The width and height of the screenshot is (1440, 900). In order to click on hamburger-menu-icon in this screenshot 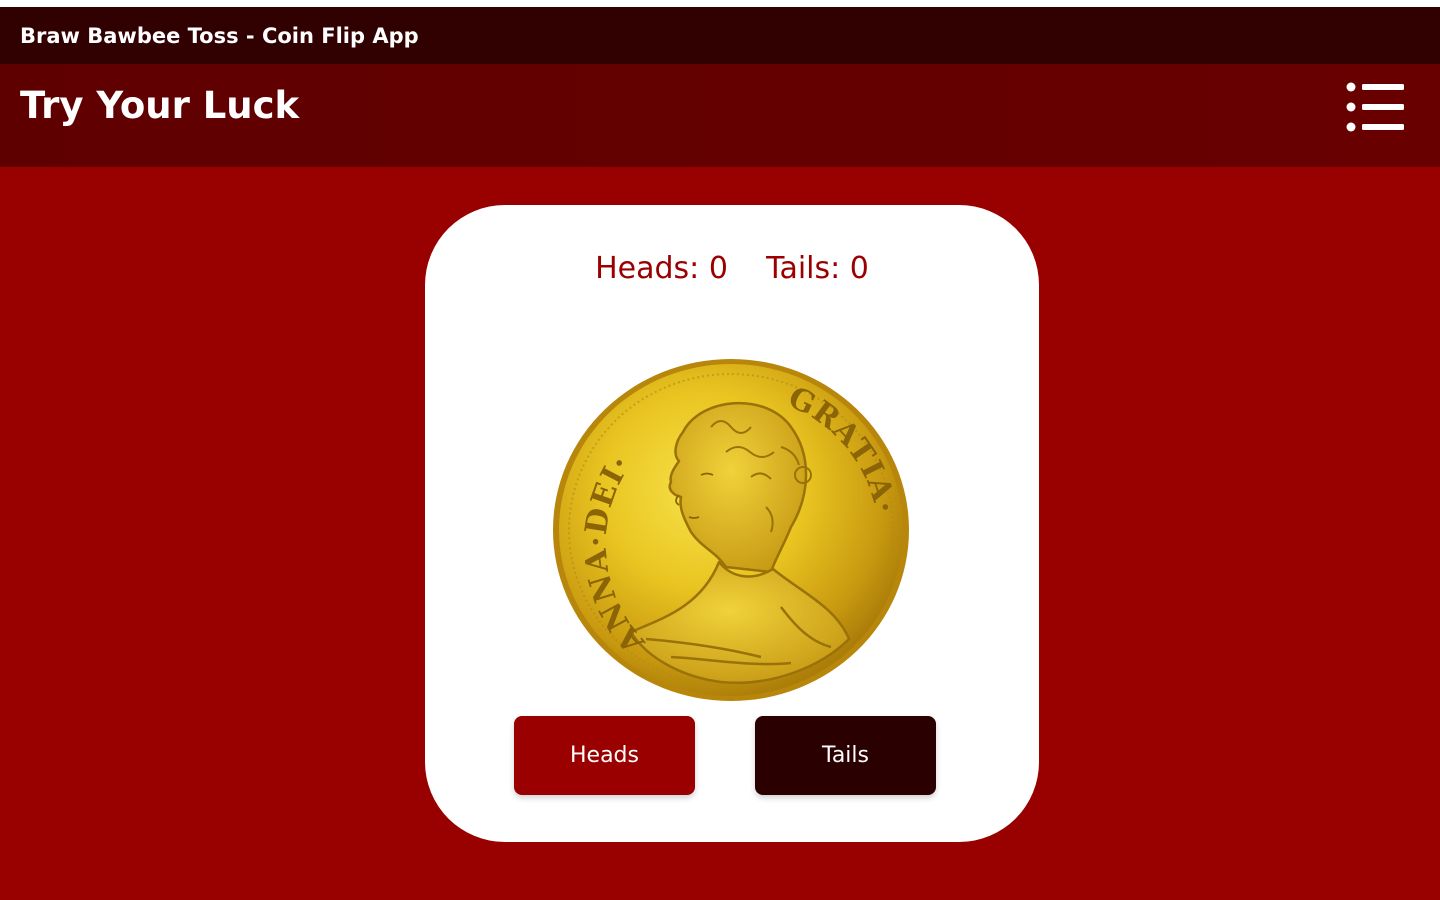, I will do `click(1375, 107)`.